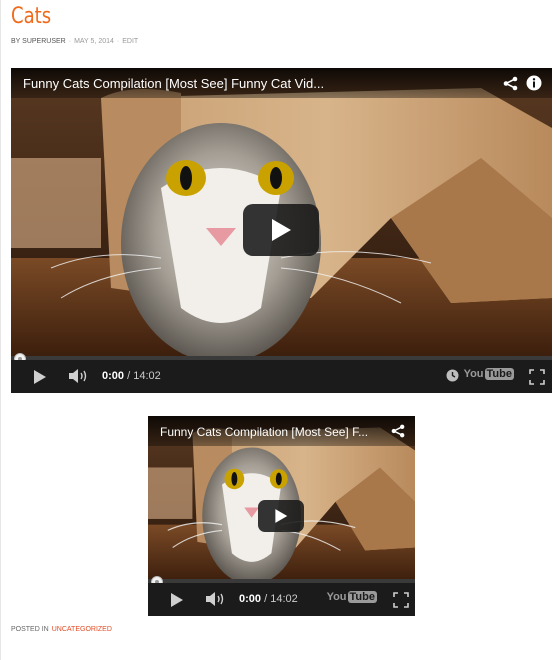 This screenshot has height=660, width=560. I want to click on info-icon, so click(534, 85).